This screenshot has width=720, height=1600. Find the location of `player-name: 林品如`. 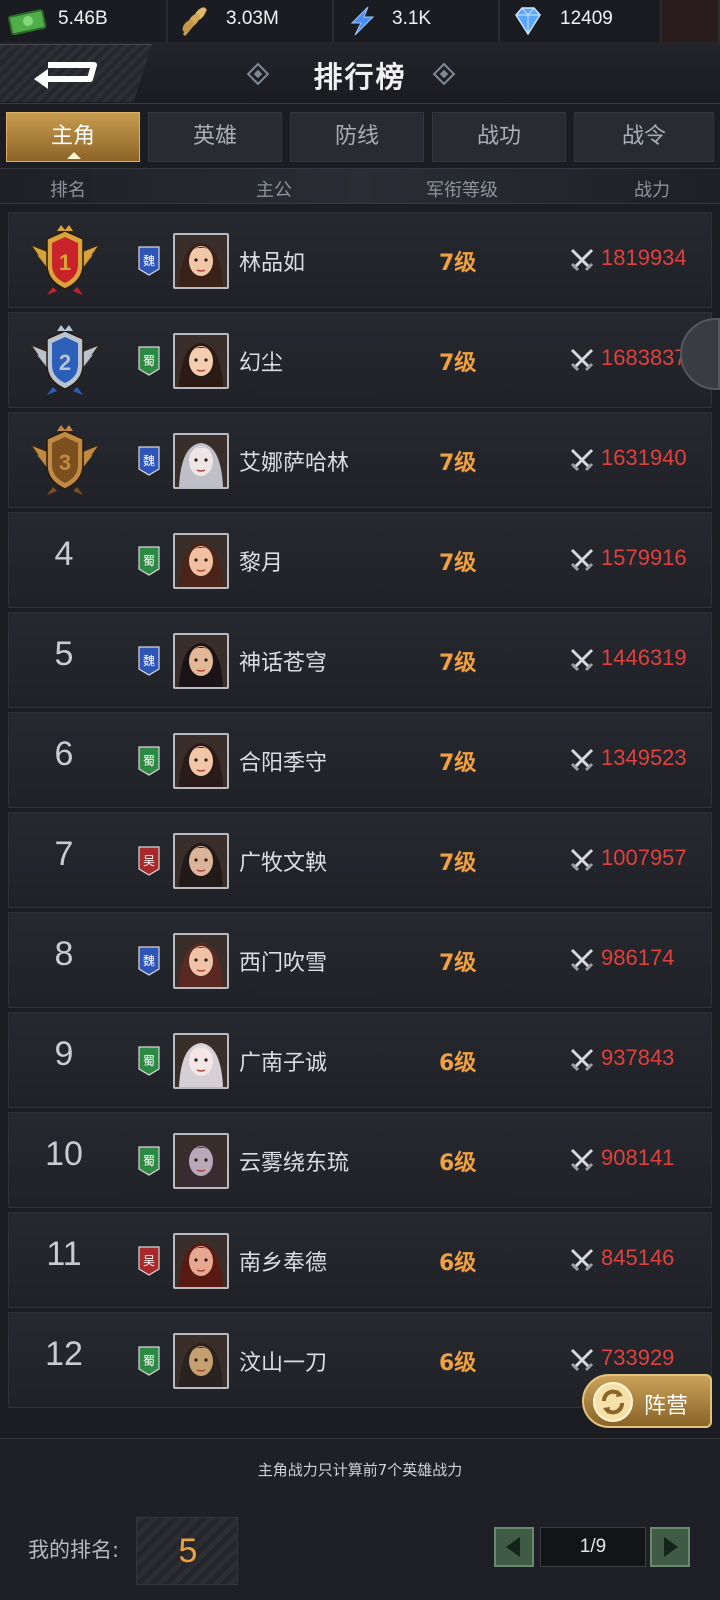

player-name: 林品如 is located at coordinates (272, 263).